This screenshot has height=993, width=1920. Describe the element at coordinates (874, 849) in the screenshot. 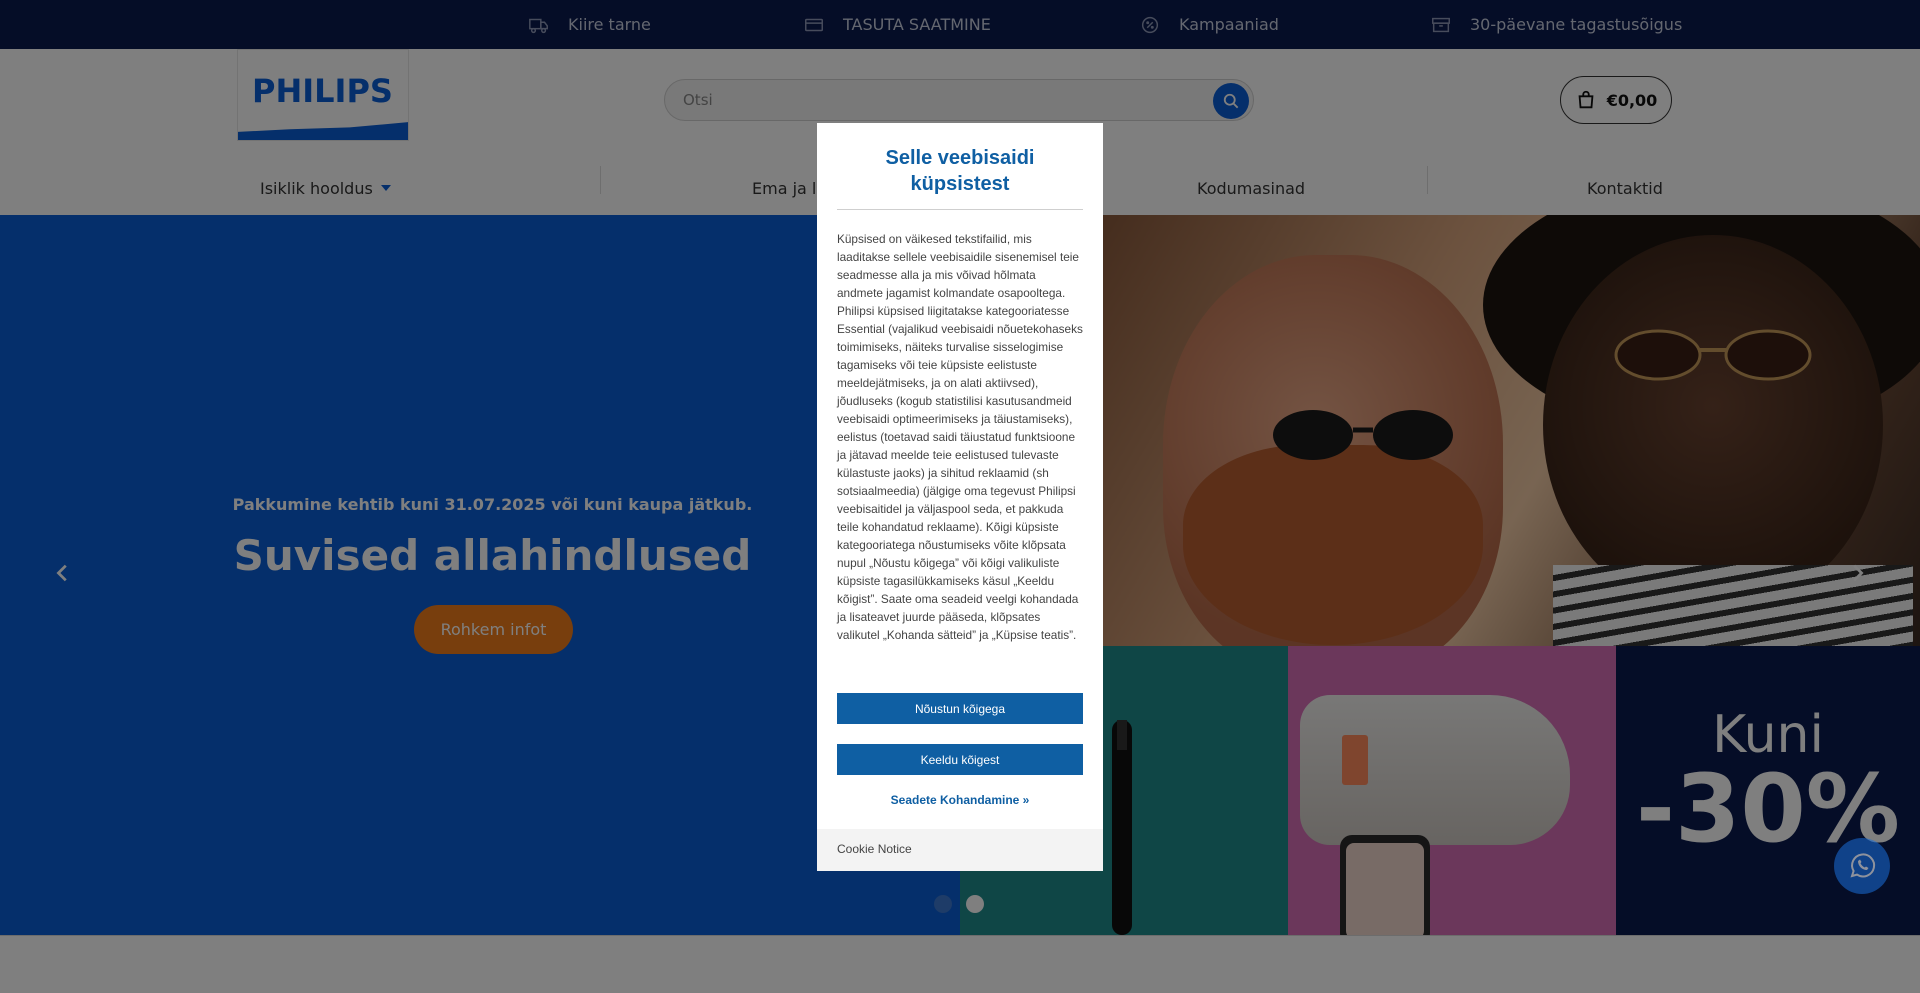

I see `cookie-notice-link: Cookie Notice` at that location.